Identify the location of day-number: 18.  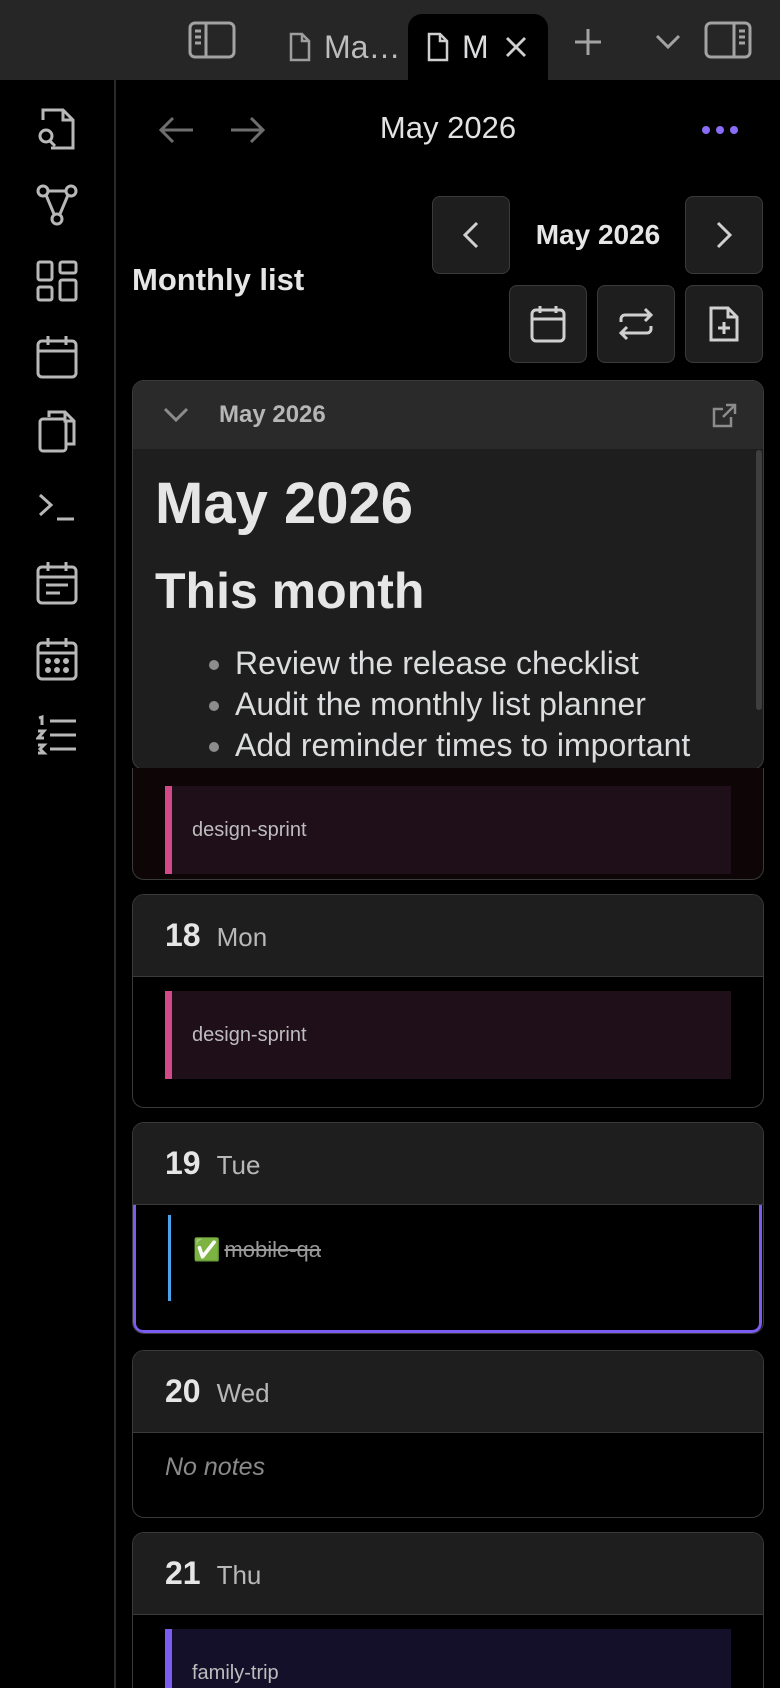
(183, 935).